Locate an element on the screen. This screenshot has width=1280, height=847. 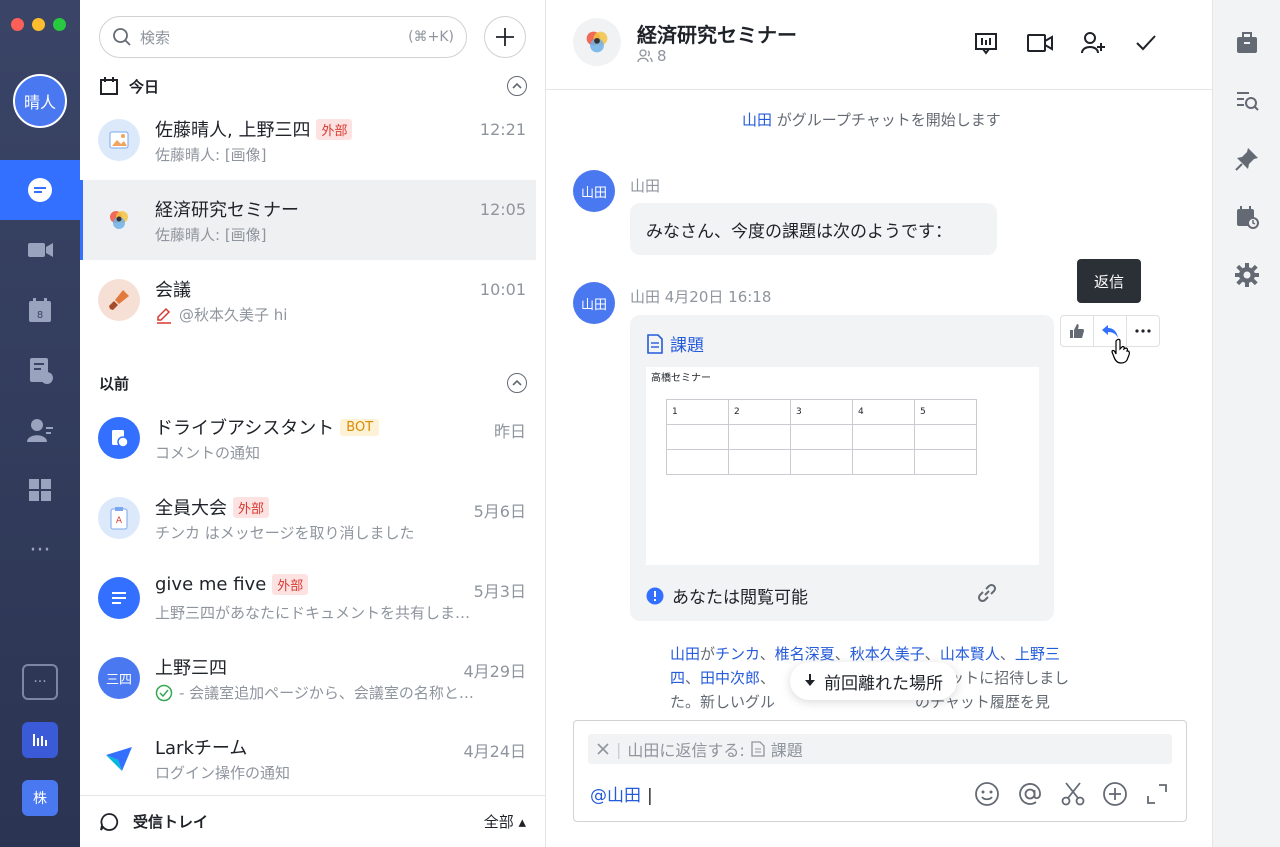
chat-avatar: A is located at coordinates (119, 518).